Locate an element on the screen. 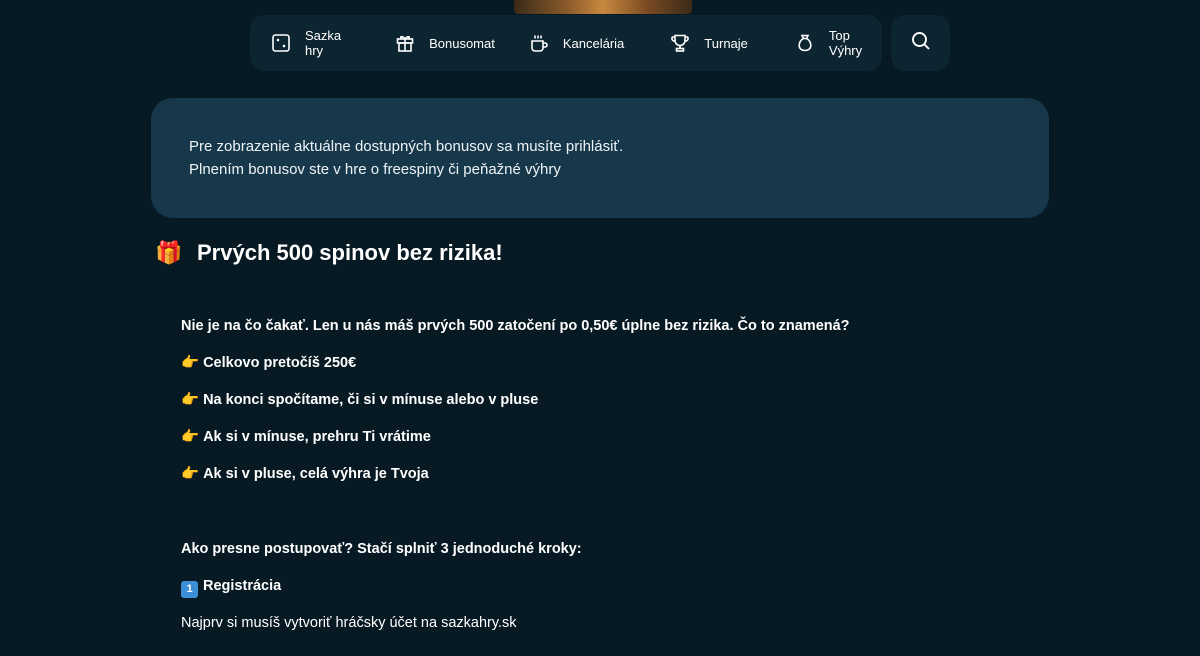 This screenshot has width=1200, height=656. search-icon is located at coordinates (921, 43).